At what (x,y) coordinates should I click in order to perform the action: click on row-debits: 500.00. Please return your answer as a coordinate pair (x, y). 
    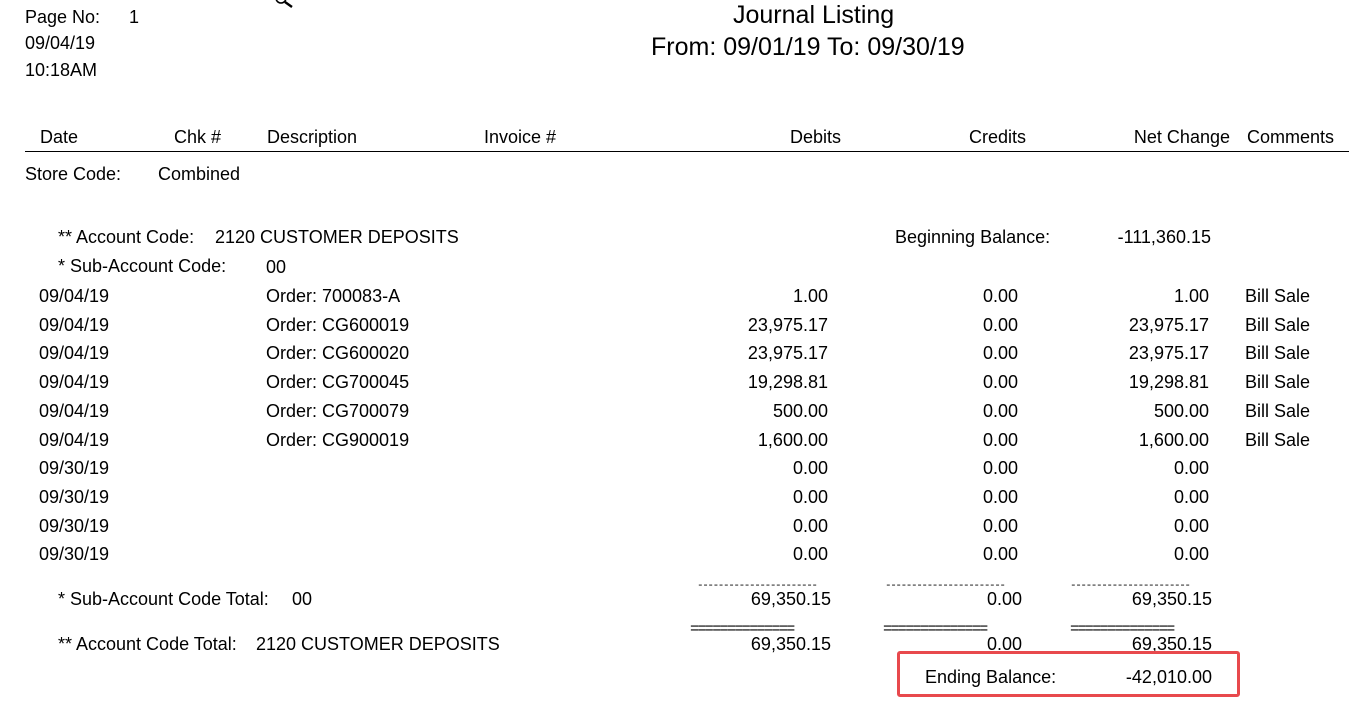
    Looking at the image, I should click on (800, 411).